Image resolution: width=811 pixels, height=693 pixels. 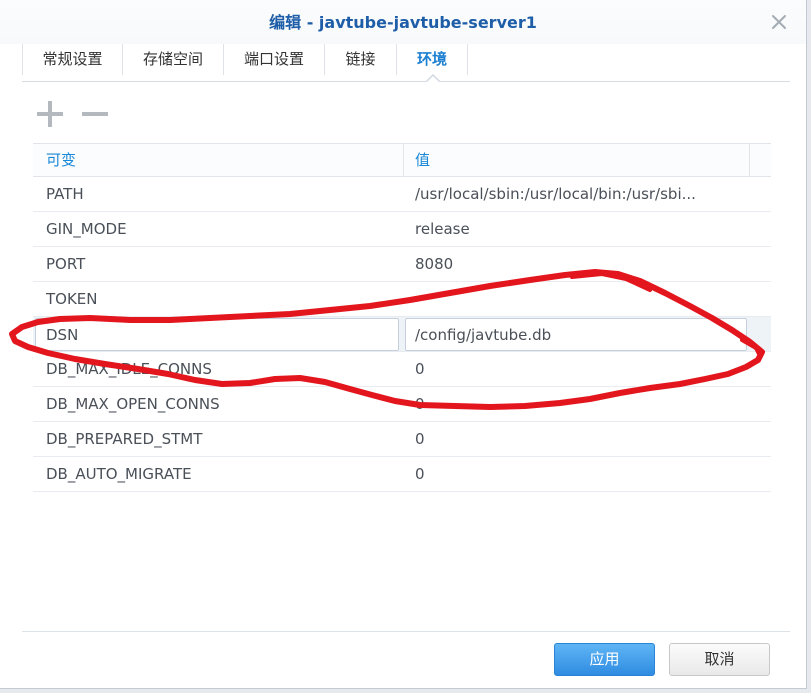 What do you see at coordinates (173, 59) in the screenshot?
I see `tab-storage: 存储空间` at bounding box center [173, 59].